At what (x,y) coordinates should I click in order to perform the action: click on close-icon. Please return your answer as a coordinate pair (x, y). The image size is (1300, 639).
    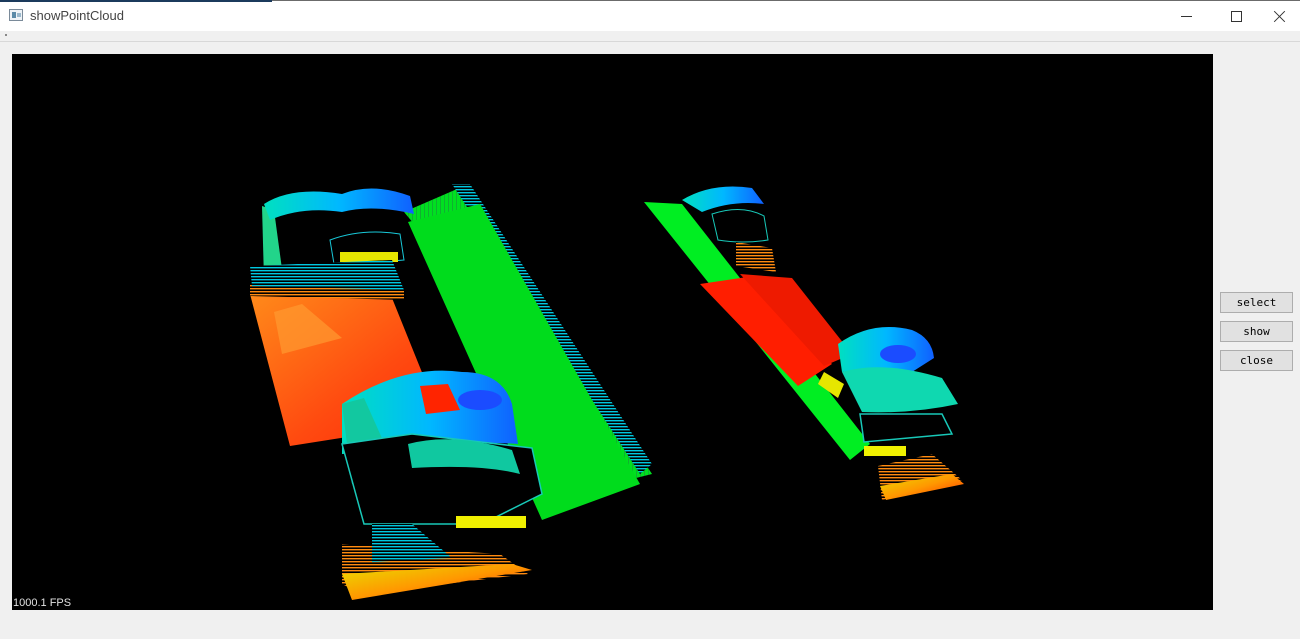
    Looking at the image, I should click on (1280, 16).